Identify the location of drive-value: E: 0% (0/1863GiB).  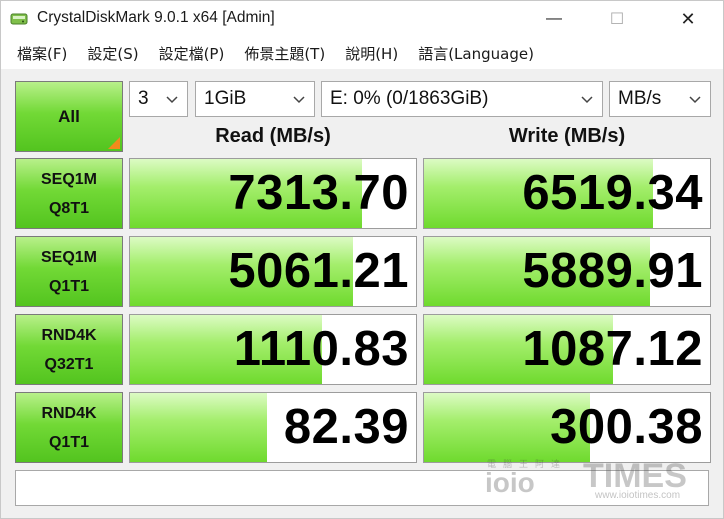
(409, 98).